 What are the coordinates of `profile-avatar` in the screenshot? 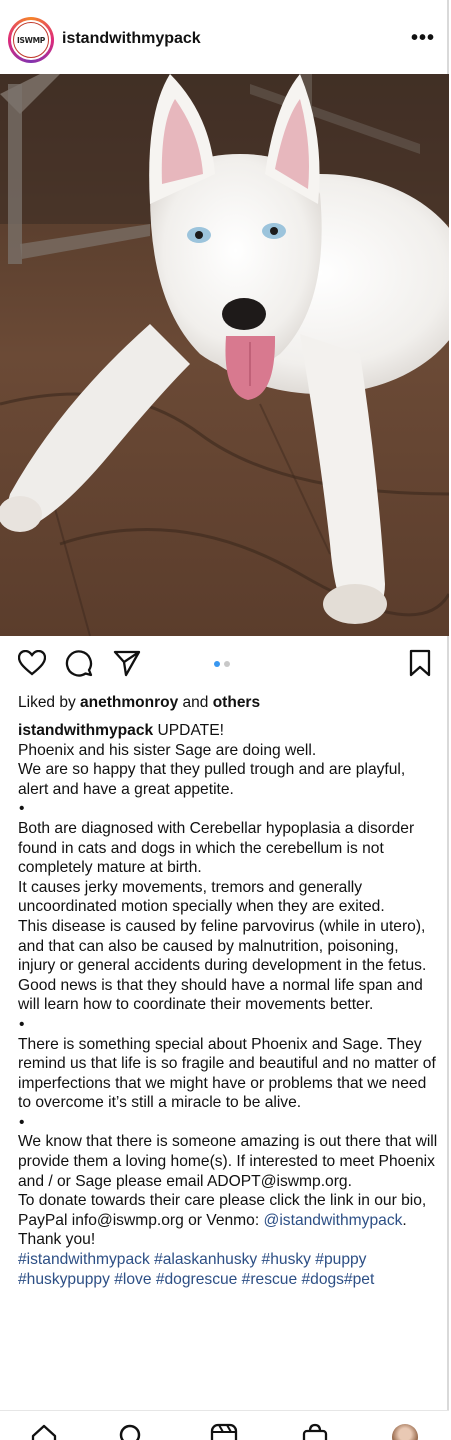 It's located at (405, 1432).